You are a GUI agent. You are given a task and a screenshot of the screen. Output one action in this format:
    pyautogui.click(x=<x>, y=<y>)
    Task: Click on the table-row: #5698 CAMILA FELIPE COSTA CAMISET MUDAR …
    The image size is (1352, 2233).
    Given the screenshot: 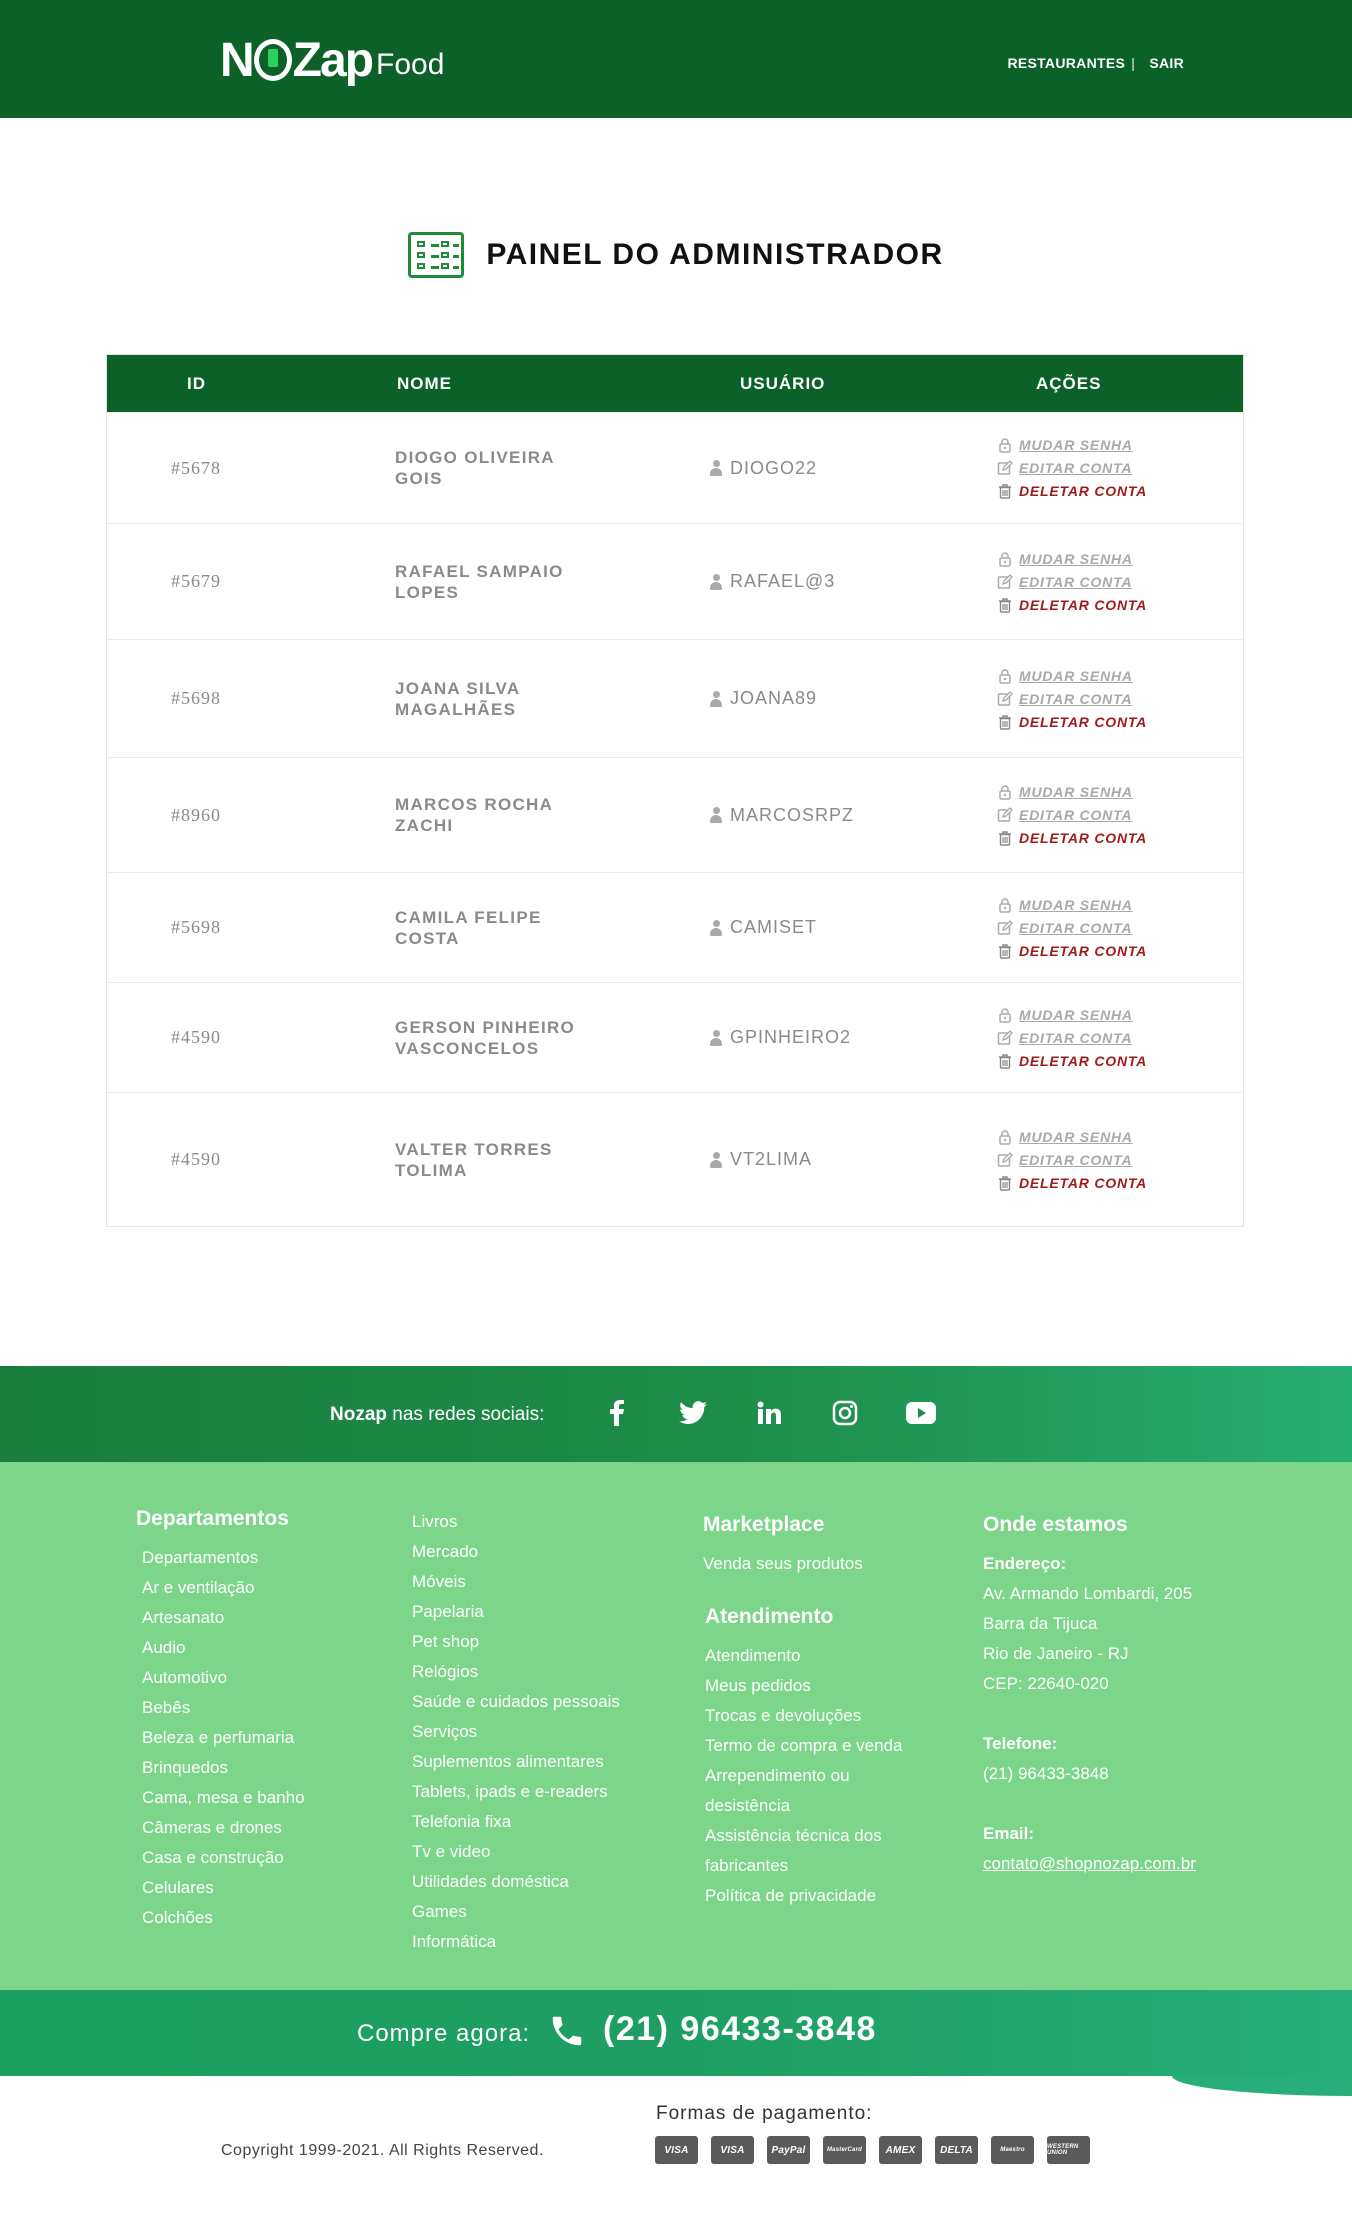 What is the action you would take?
    pyautogui.click(x=675, y=927)
    